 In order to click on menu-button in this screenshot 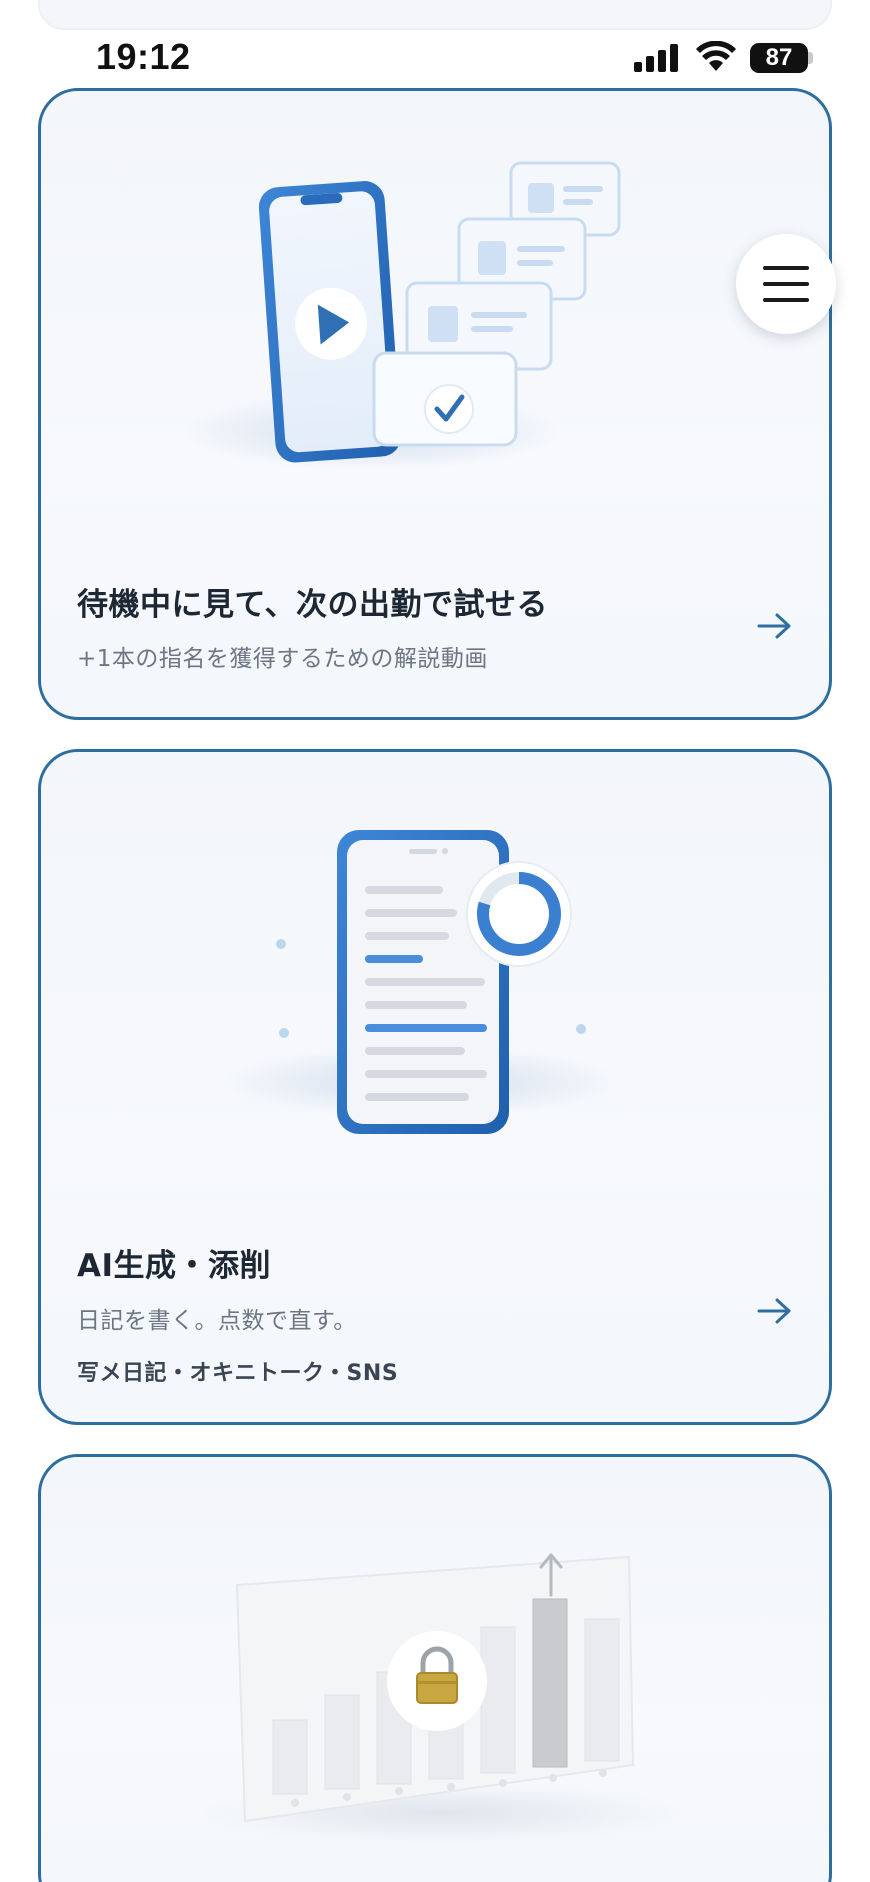, I will do `click(786, 284)`.